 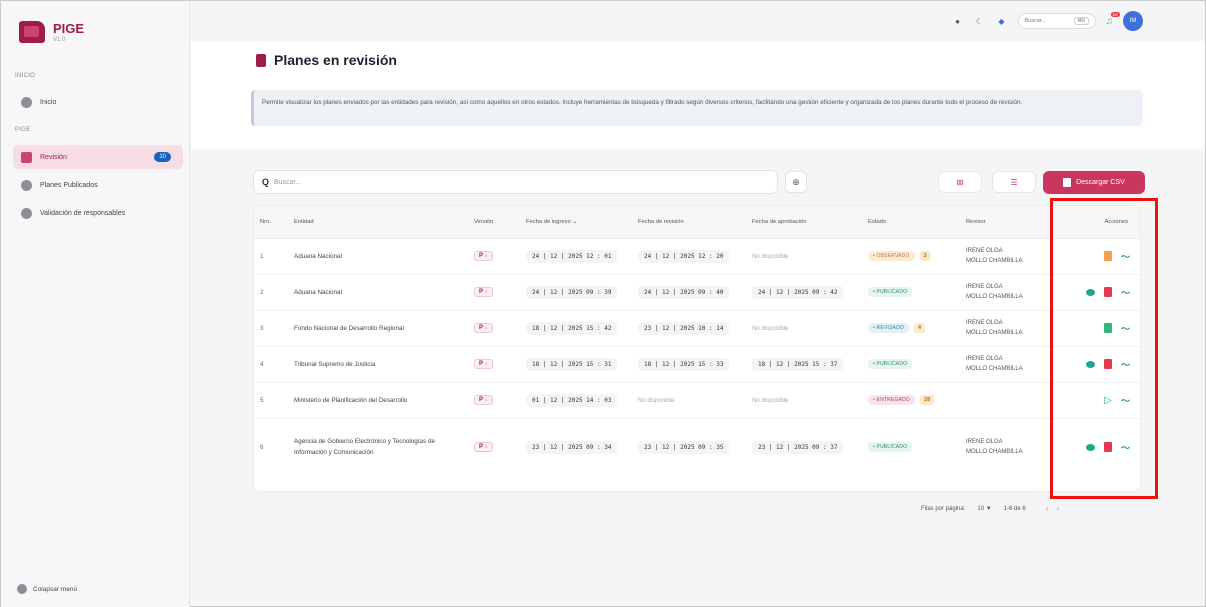 What do you see at coordinates (798, 364) in the screenshot?
I see `fecha-aprobacion: 18 | 12 | 2025 15 : 37` at bounding box center [798, 364].